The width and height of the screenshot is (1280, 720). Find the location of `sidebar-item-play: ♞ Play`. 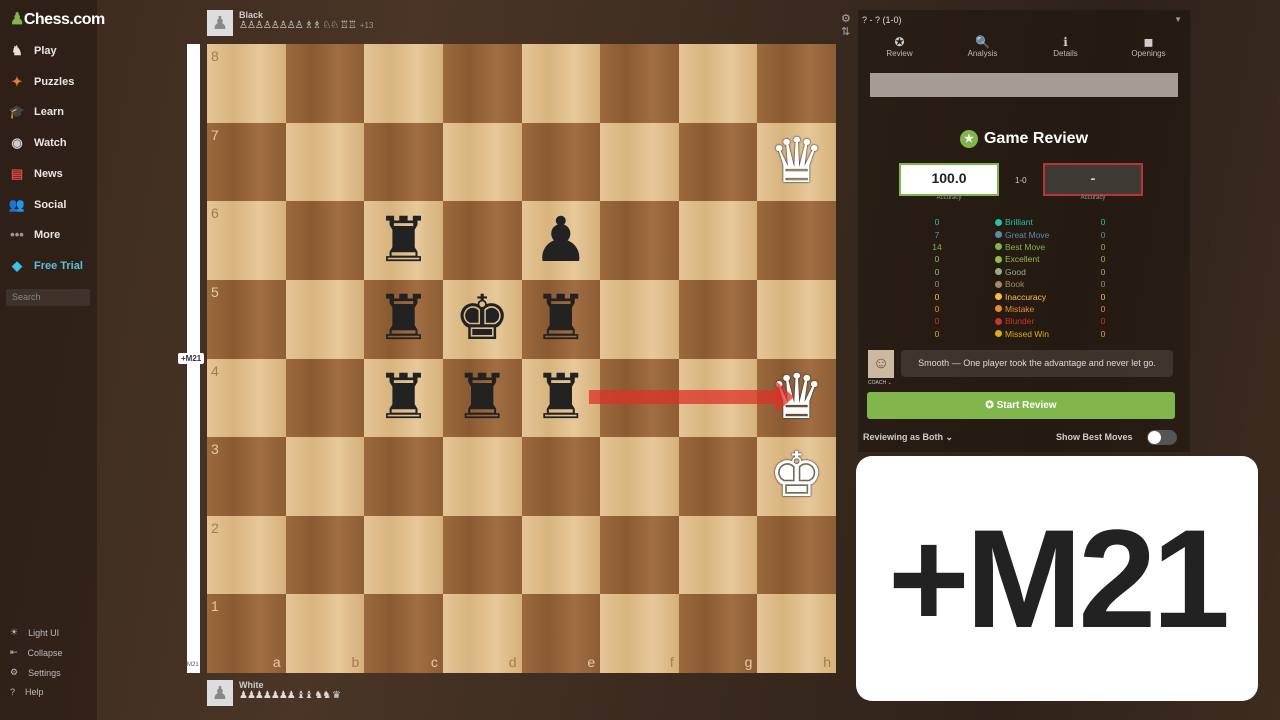

sidebar-item-play: ♞ Play is located at coordinates (32, 51).